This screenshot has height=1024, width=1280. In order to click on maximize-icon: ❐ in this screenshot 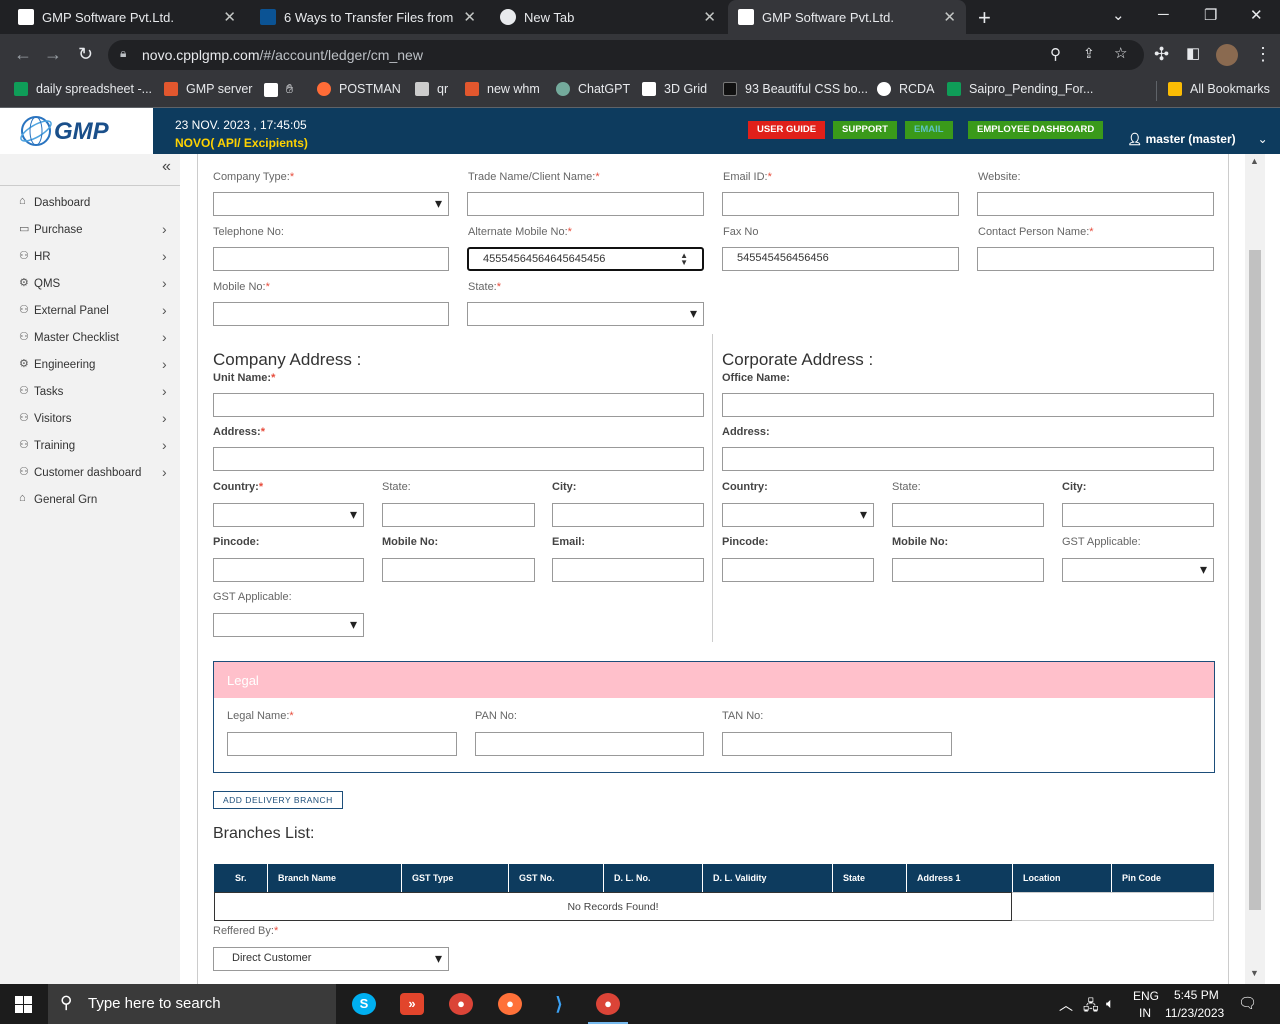, I will do `click(1210, 15)`.